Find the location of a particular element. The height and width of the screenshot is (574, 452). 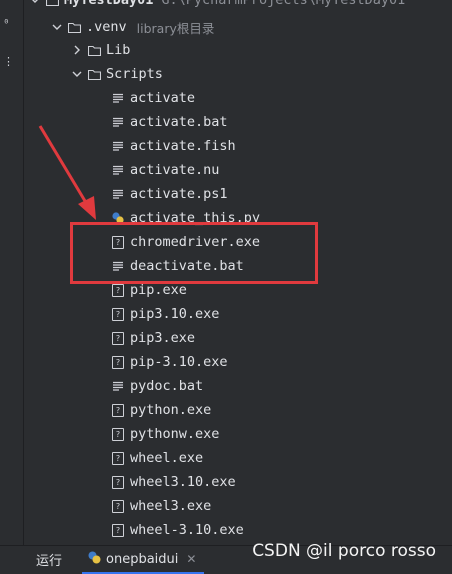

watermark: CSDN @il porco rosso is located at coordinates (344, 551).